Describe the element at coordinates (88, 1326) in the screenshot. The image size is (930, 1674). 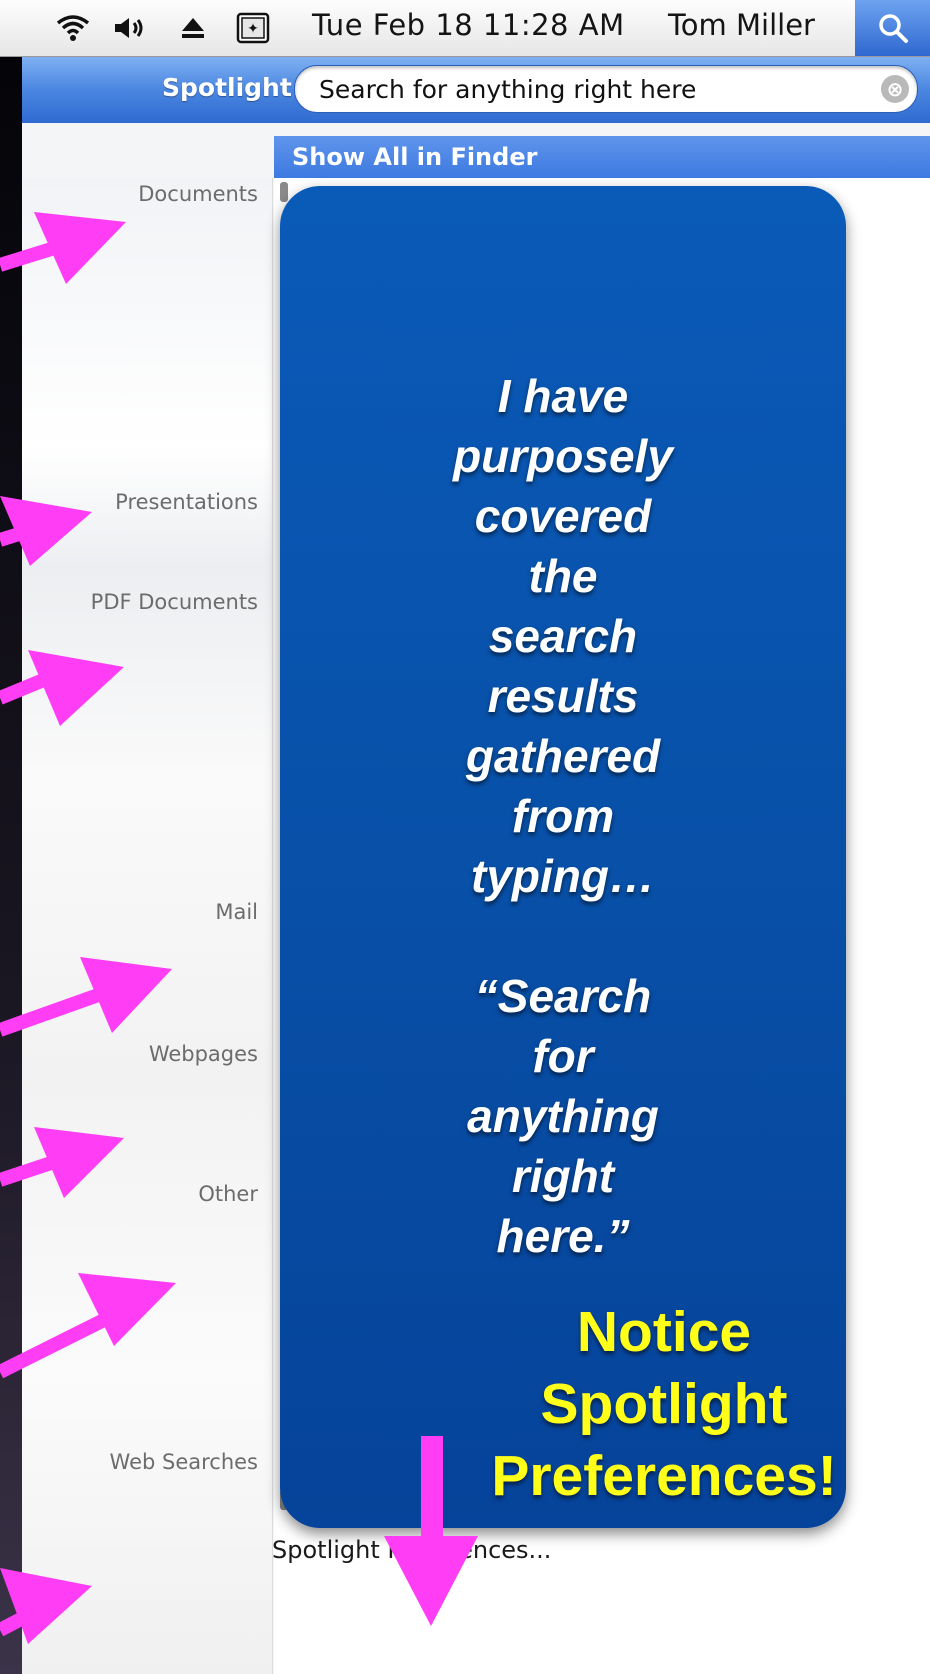
I see `arrow-other-icon` at that location.